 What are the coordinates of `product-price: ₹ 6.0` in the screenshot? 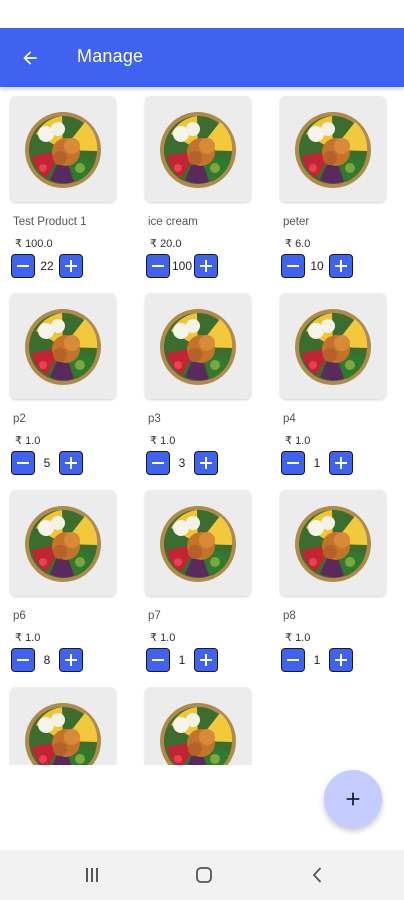 It's located at (297, 243).